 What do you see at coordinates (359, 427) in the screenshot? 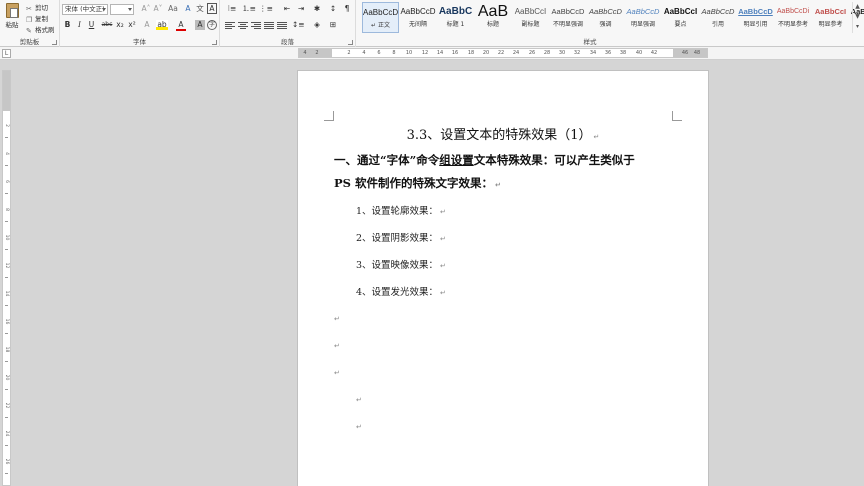
I see `paragraph-mark: ↵` at bounding box center [359, 427].